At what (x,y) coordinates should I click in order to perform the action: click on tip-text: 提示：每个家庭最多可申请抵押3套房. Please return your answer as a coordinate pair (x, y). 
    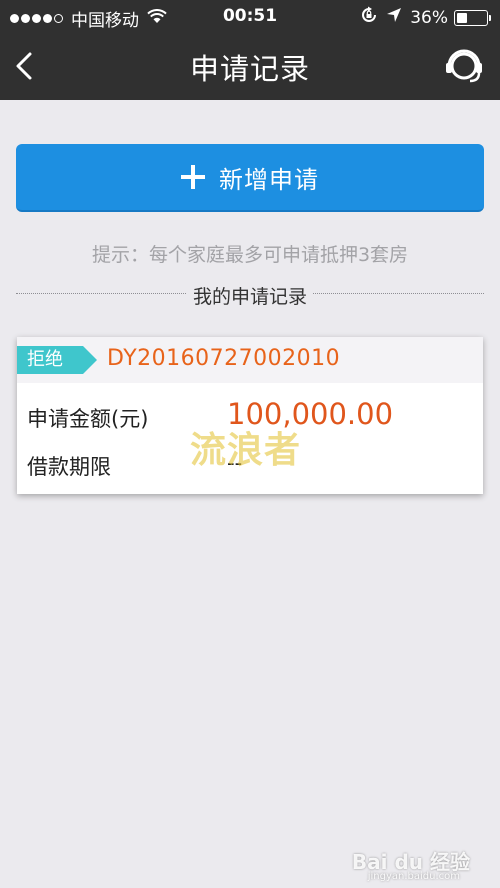
    Looking at the image, I should click on (250, 255).